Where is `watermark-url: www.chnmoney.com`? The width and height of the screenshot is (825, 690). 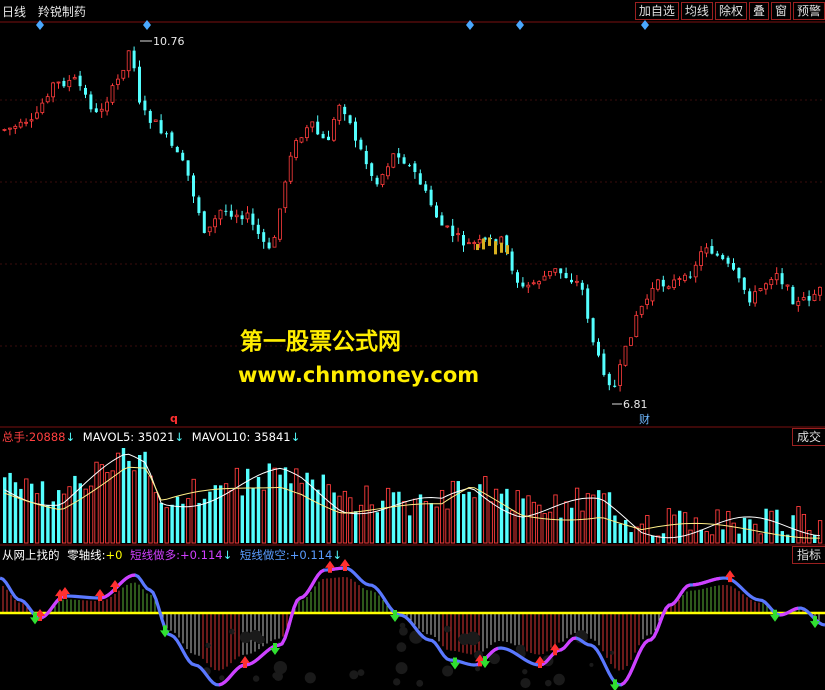 watermark-url: www.chnmoney.com is located at coordinates (359, 375).